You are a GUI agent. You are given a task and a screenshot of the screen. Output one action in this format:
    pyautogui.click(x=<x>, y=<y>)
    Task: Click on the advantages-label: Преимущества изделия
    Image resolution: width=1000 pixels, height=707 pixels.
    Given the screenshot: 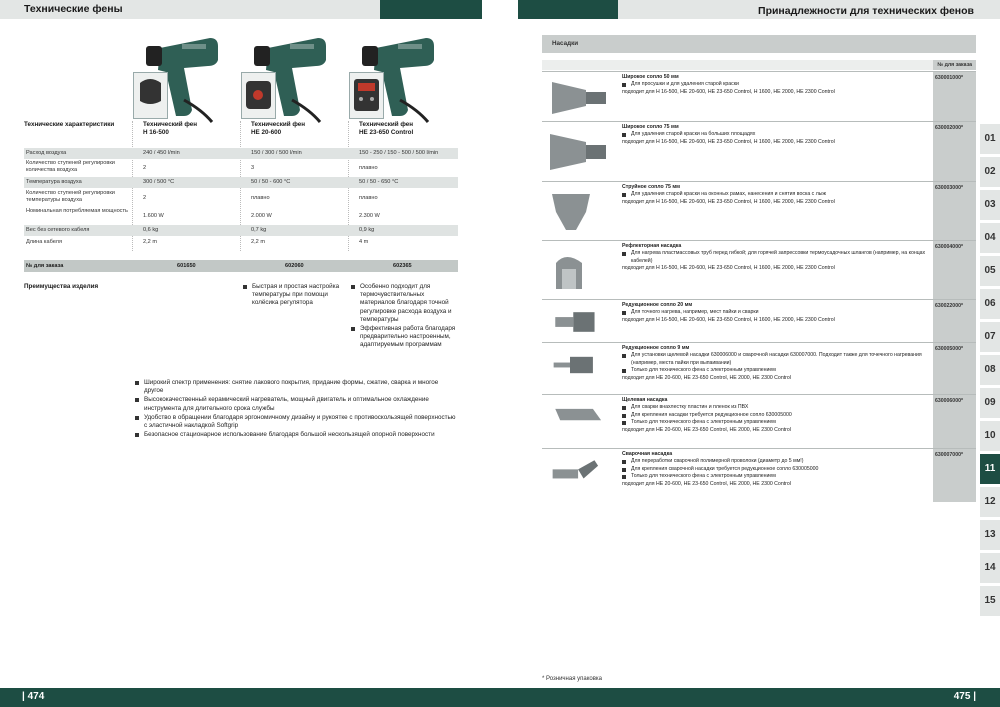 What is the action you would take?
    pyautogui.click(x=61, y=286)
    